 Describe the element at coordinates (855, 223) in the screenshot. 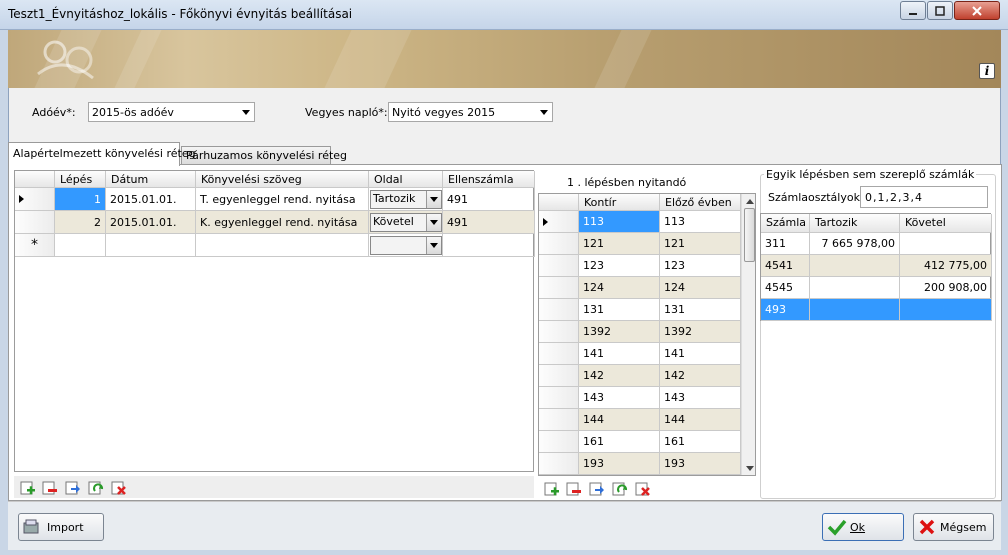

I see `col-header-tartozik: Tartozik` at that location.